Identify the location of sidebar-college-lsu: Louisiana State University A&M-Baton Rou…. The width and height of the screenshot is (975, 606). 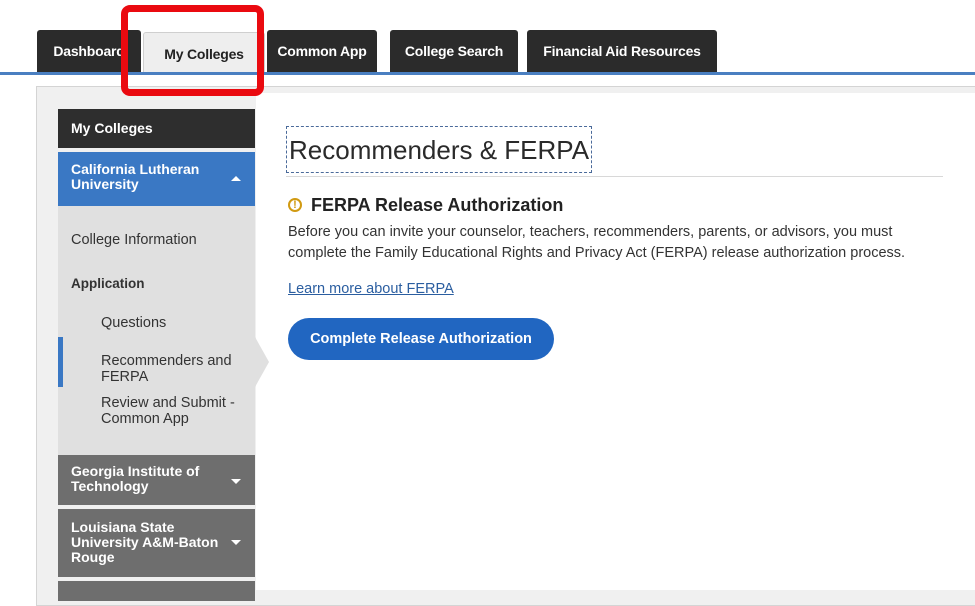
(156, 543).